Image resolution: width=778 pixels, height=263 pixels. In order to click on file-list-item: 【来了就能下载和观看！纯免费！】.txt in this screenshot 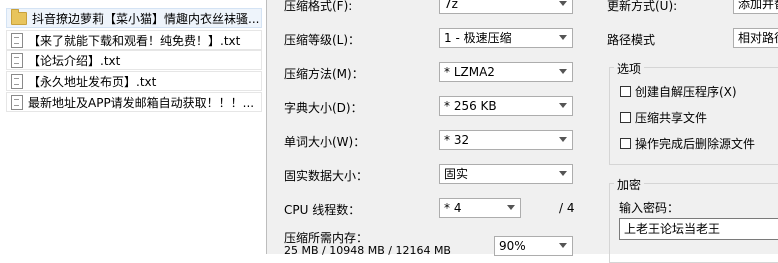, I will do `click(134, 40)`.